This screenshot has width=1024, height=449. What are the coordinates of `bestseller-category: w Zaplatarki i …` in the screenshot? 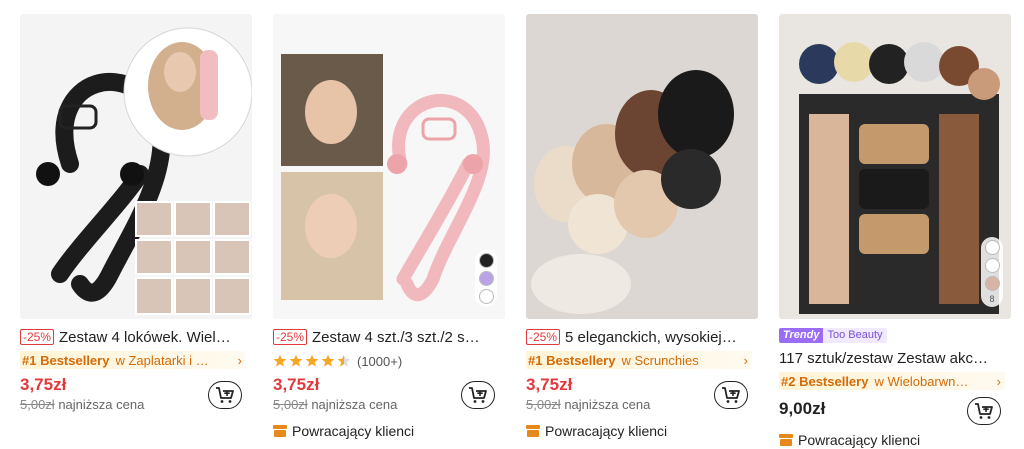 It's located at (162, 360).